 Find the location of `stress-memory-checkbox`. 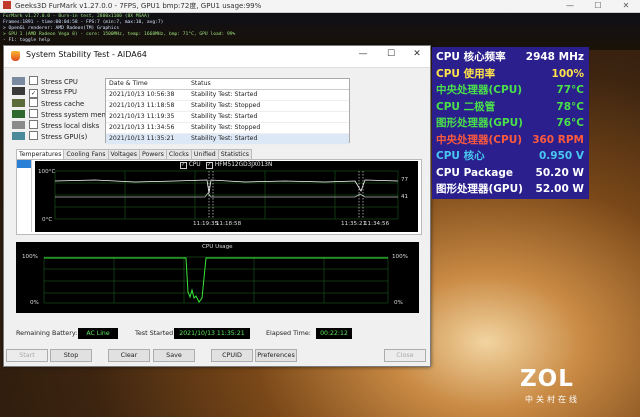

stress-memory-checkbox is located at coordinates (33, 113).